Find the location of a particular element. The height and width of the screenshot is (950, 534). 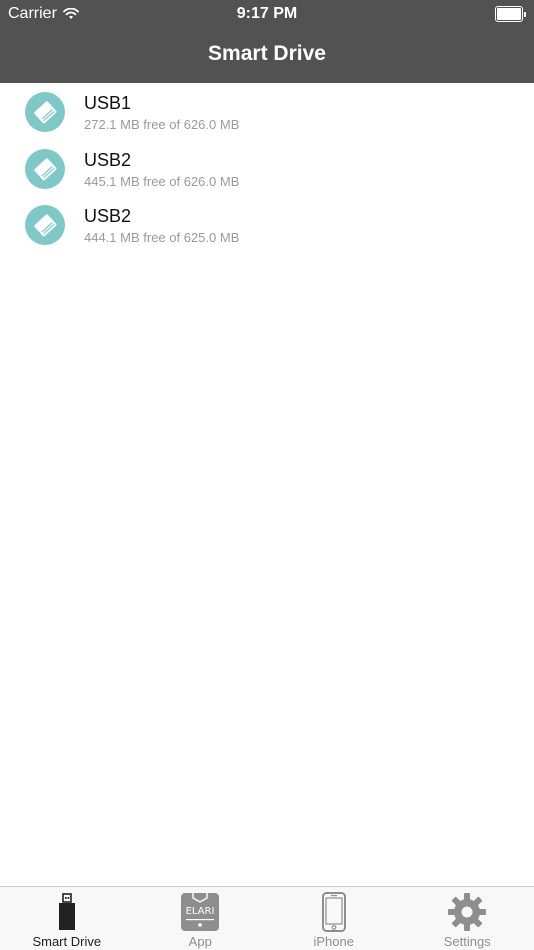

elari-app-icon: ELARI is located at coordinates (200, 912).